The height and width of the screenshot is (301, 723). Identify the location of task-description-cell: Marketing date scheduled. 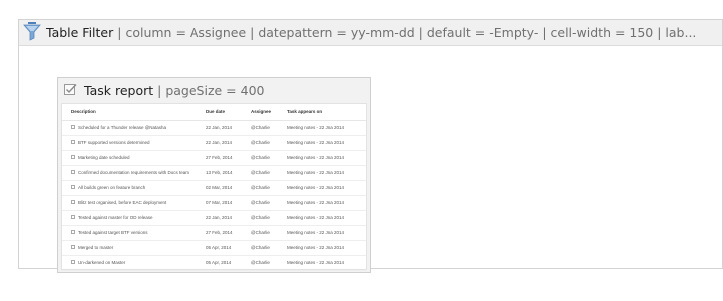
(133, 158).